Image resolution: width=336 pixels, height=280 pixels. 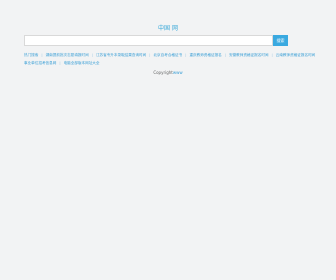 I want to click on hot-link: 重庆教师资格证报名, so click(x=207, y=55).